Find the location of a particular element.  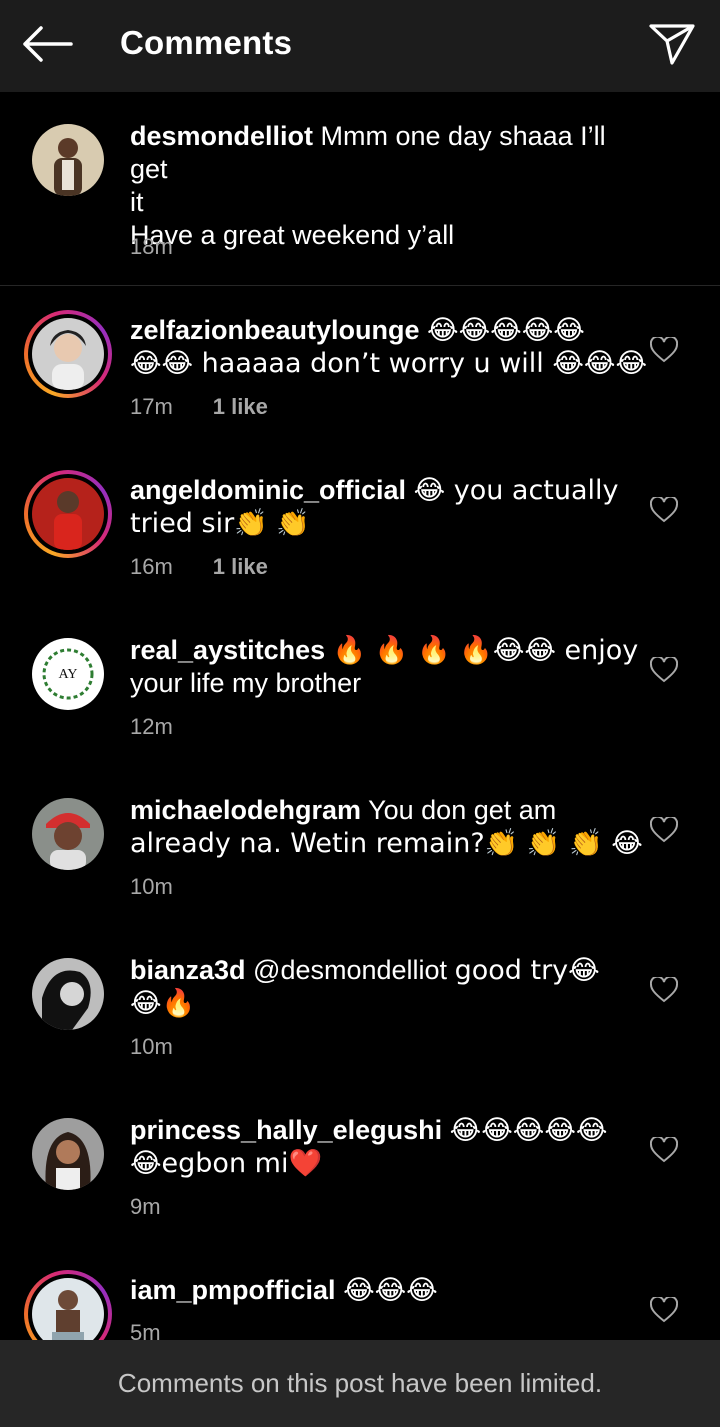

svg-text: AY is located at coordinates (68, 674).